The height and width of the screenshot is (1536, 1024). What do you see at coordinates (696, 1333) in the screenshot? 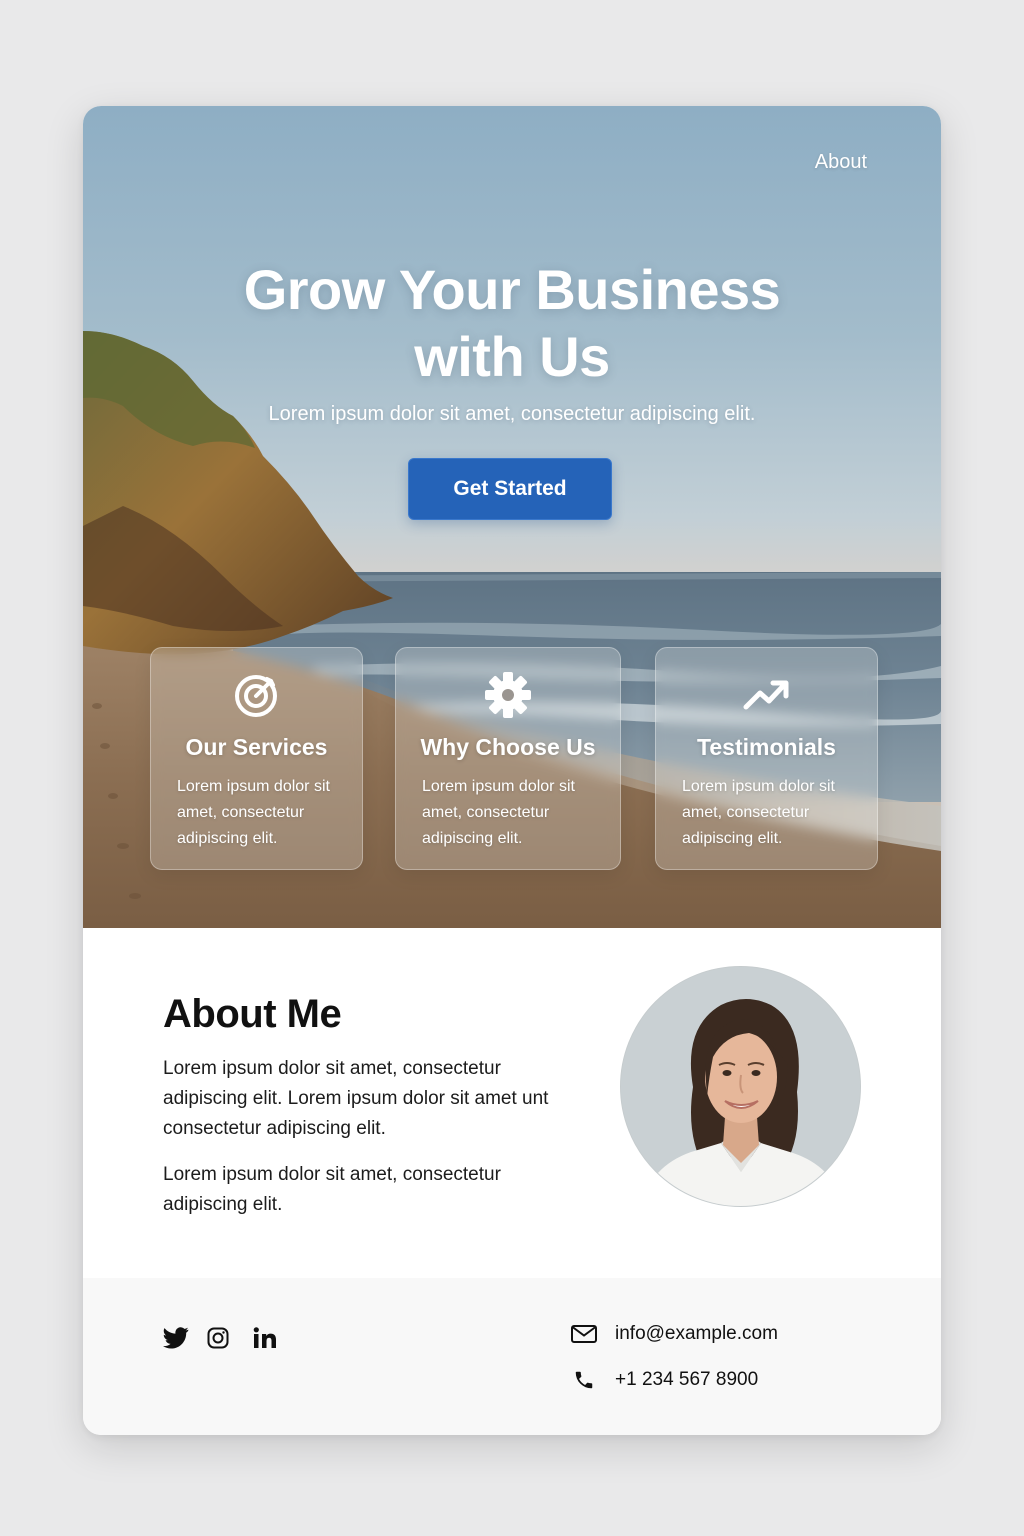
I see `email-text: info@example.com` at bounding box center [696, 1333].